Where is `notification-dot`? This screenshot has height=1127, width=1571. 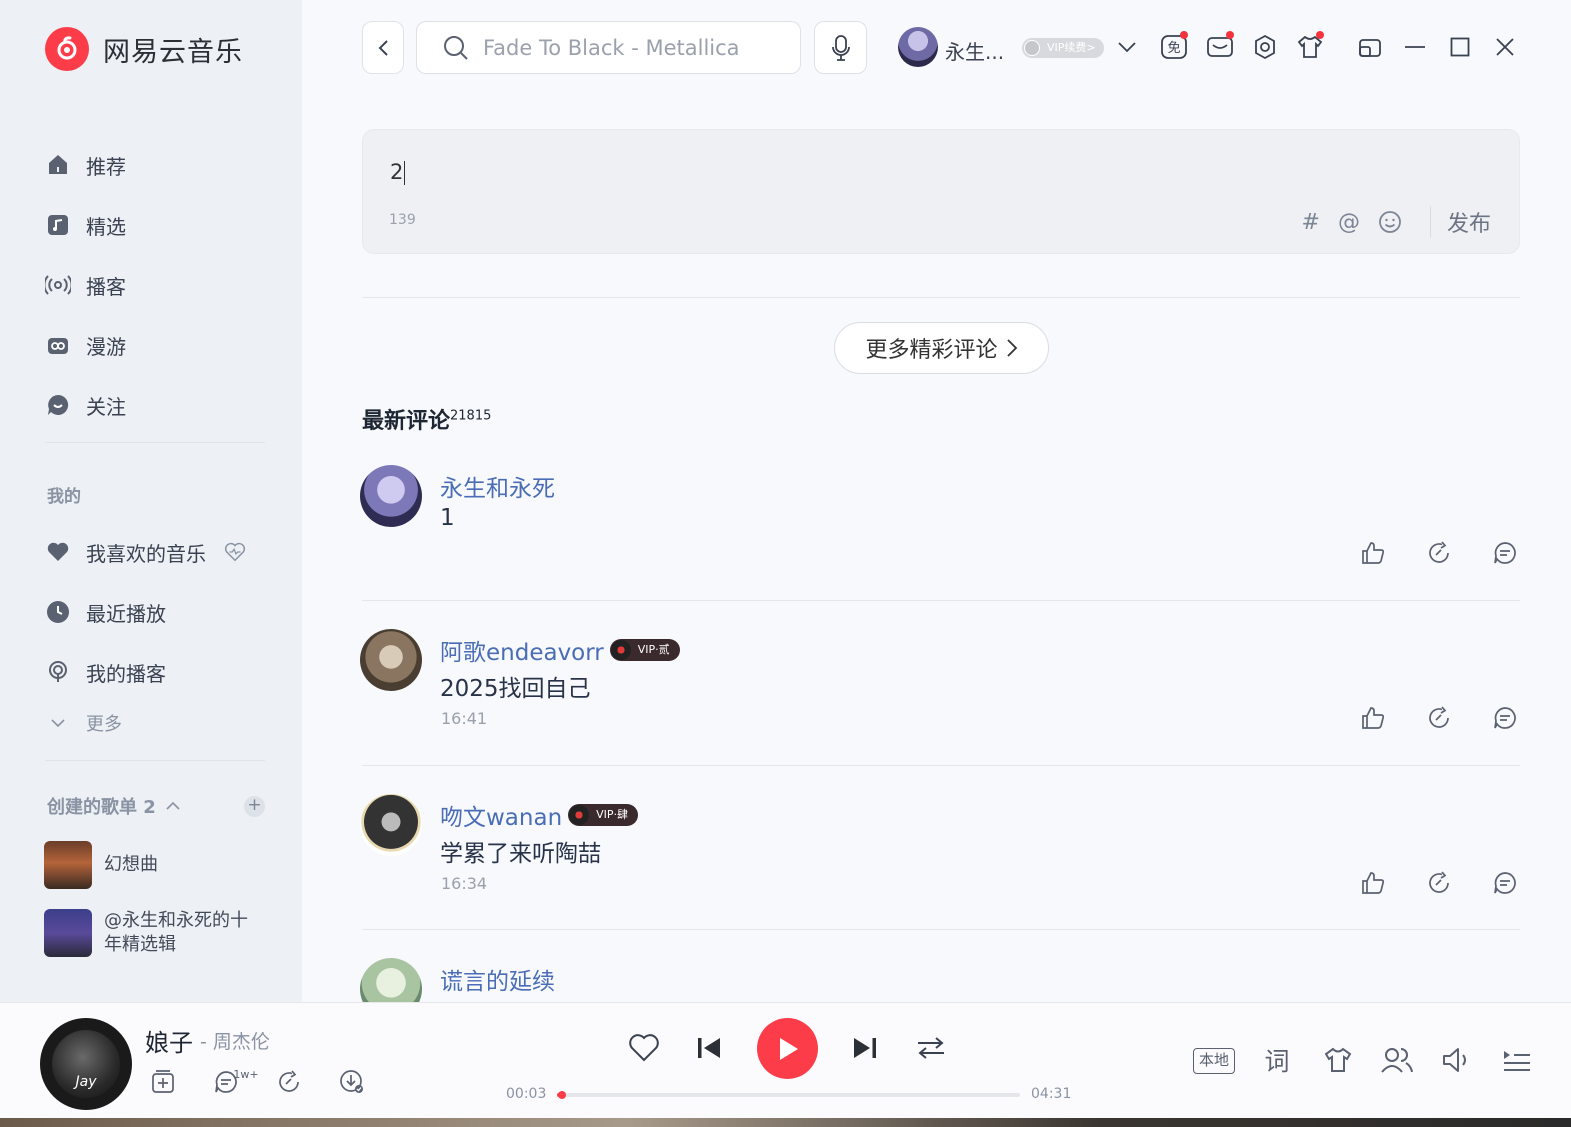 notification-dot is located at coordinates (1230, 35).